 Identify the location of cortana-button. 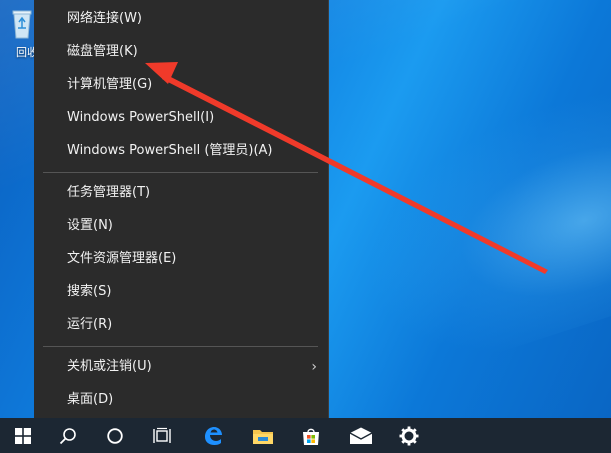
(115, 435).